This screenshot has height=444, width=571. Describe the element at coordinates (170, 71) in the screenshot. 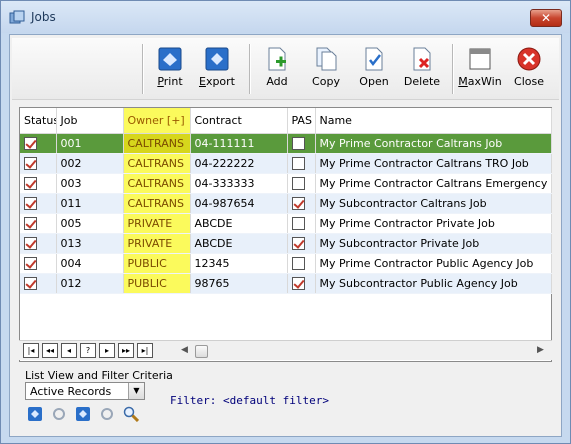

I see `print-button: Print` at that location.